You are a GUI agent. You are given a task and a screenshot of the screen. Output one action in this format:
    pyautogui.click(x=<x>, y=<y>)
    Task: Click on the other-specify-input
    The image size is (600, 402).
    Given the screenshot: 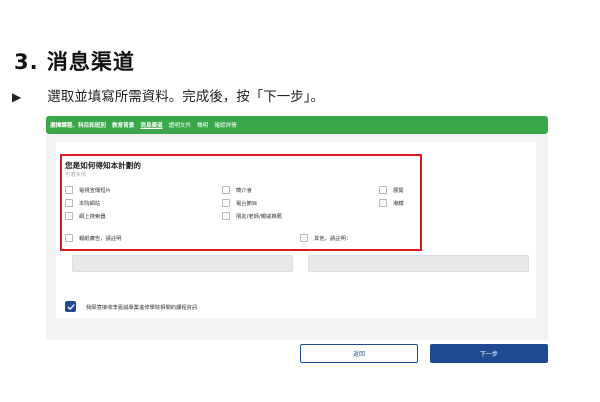 What is the action you would take?
    pyautogui.click(x=418, y=263)
    